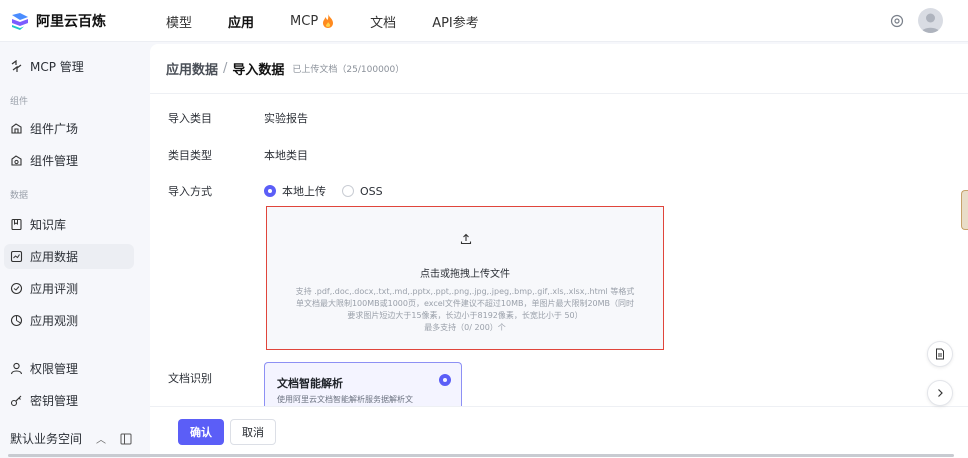 The height and width of the screenshot is (458, 968). What do you see at coordinates (54, 161) in the screenshot?
I see `sidebar-item-label: 组件管理` at bounding box center [54, 161].